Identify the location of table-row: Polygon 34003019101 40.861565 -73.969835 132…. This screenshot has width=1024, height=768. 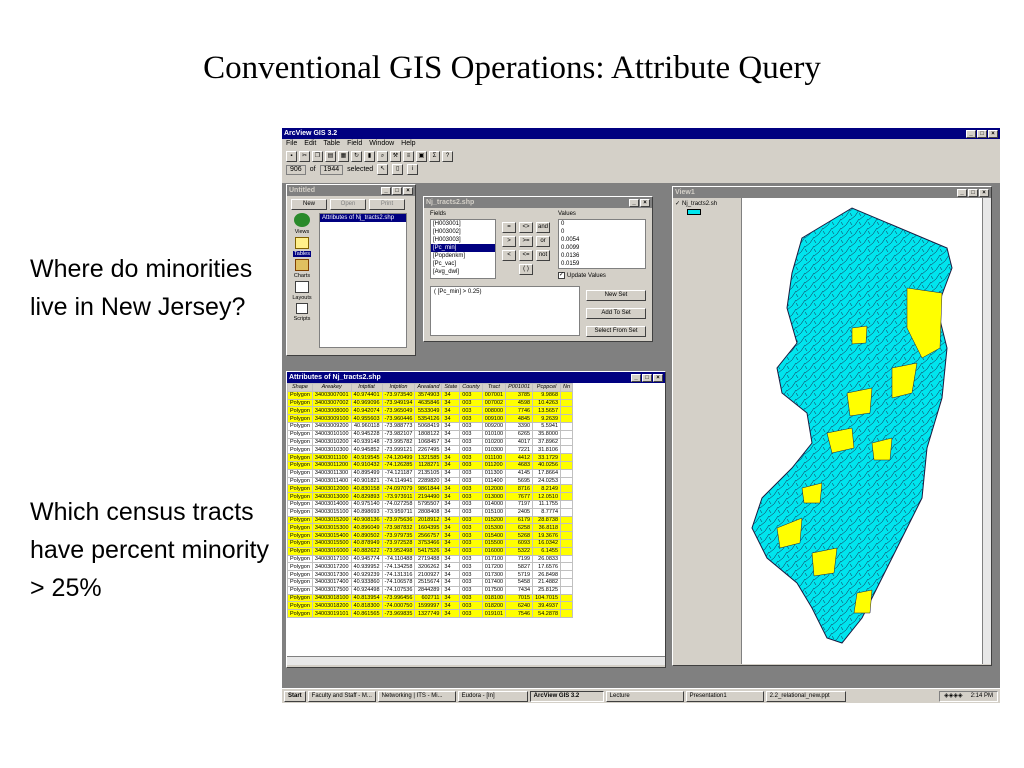
(430, 613).